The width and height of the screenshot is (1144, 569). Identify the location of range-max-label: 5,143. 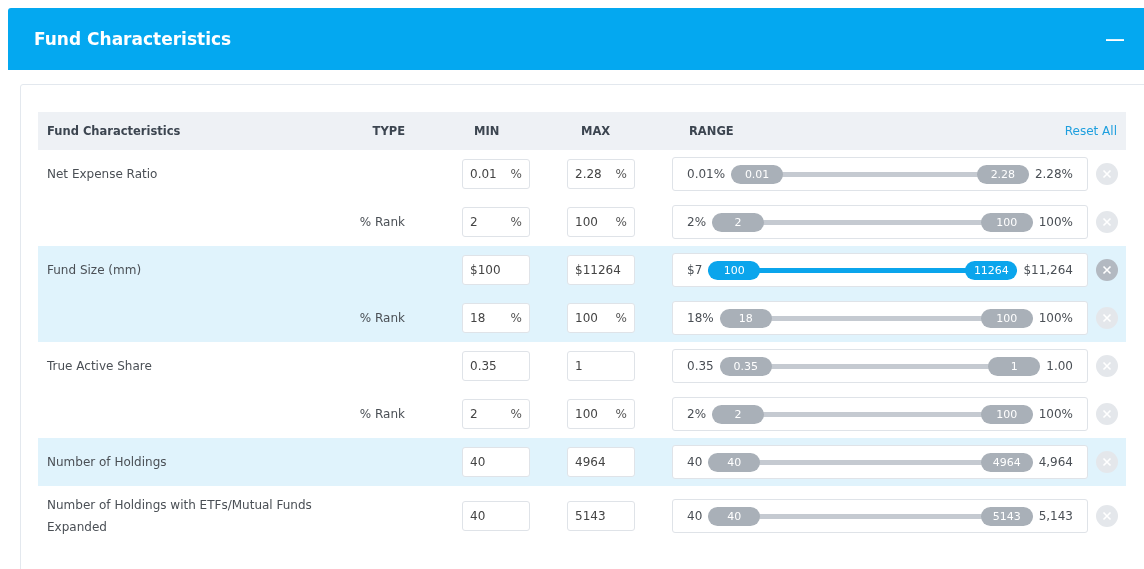
(1055, 516).